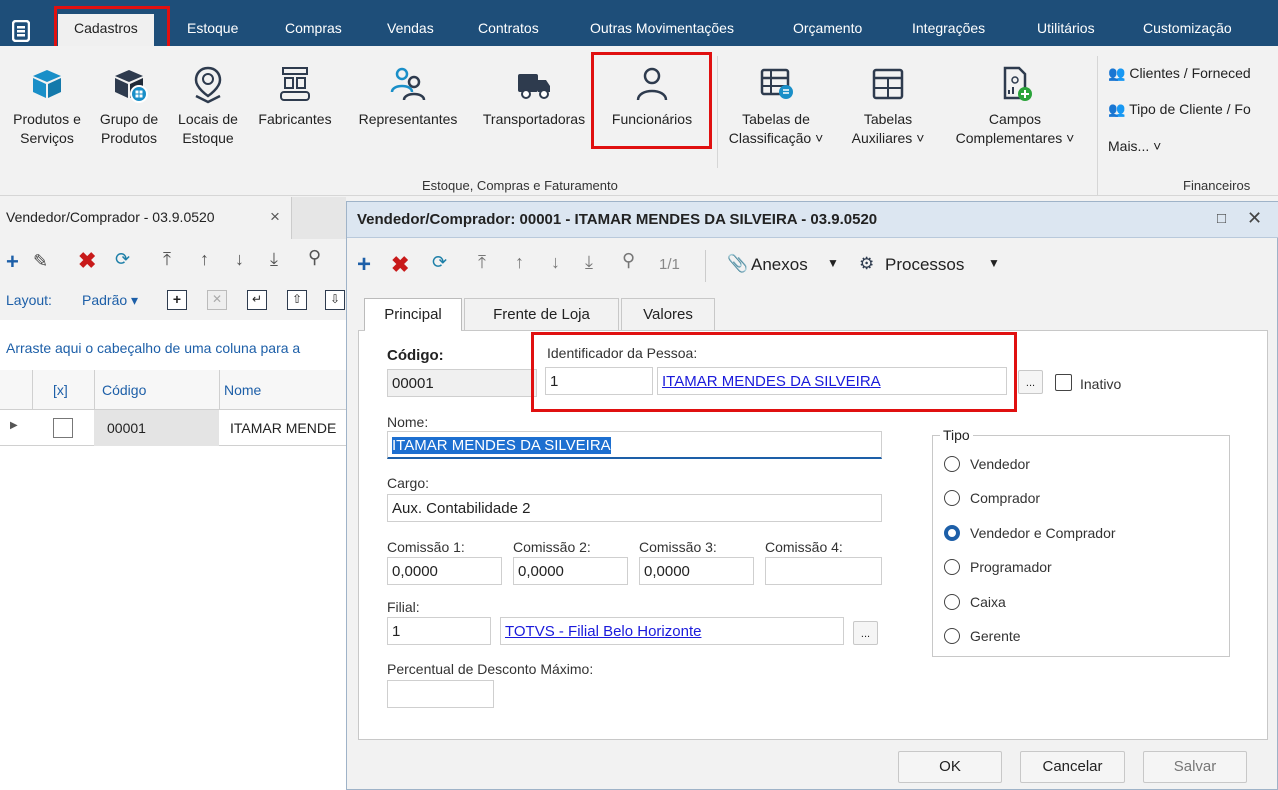 Image resolution: width=1278 pixels, height=790 pixels. Describe the element at coordinates (217, 300) in the screenshot. I see `layout-remove-icon: ✕` at that location.